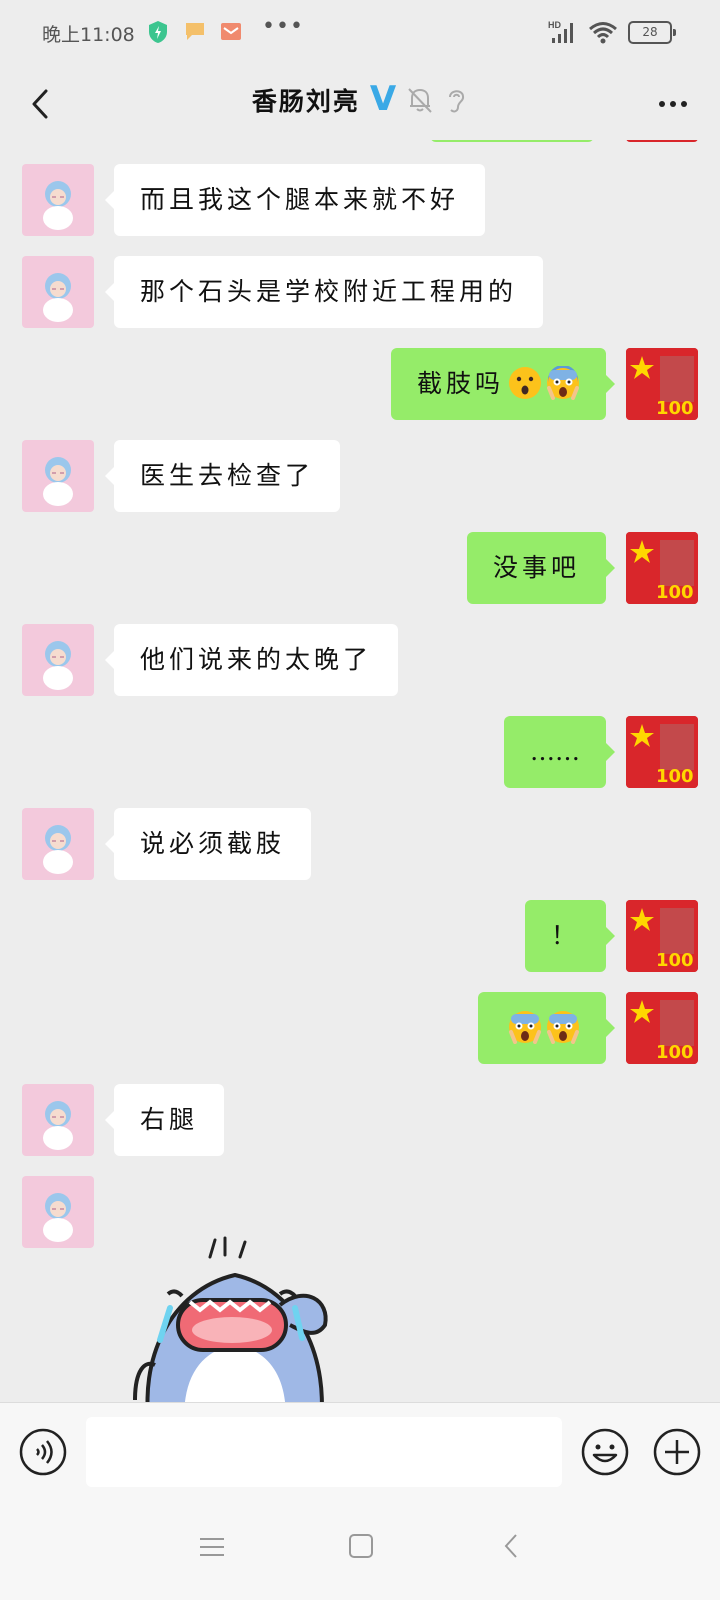 This screenshot has width=720, height=1600. What do you see at coordinates (324, 1452) in the screenshot?
I see `message-input` at bounding box center [324, 1452].